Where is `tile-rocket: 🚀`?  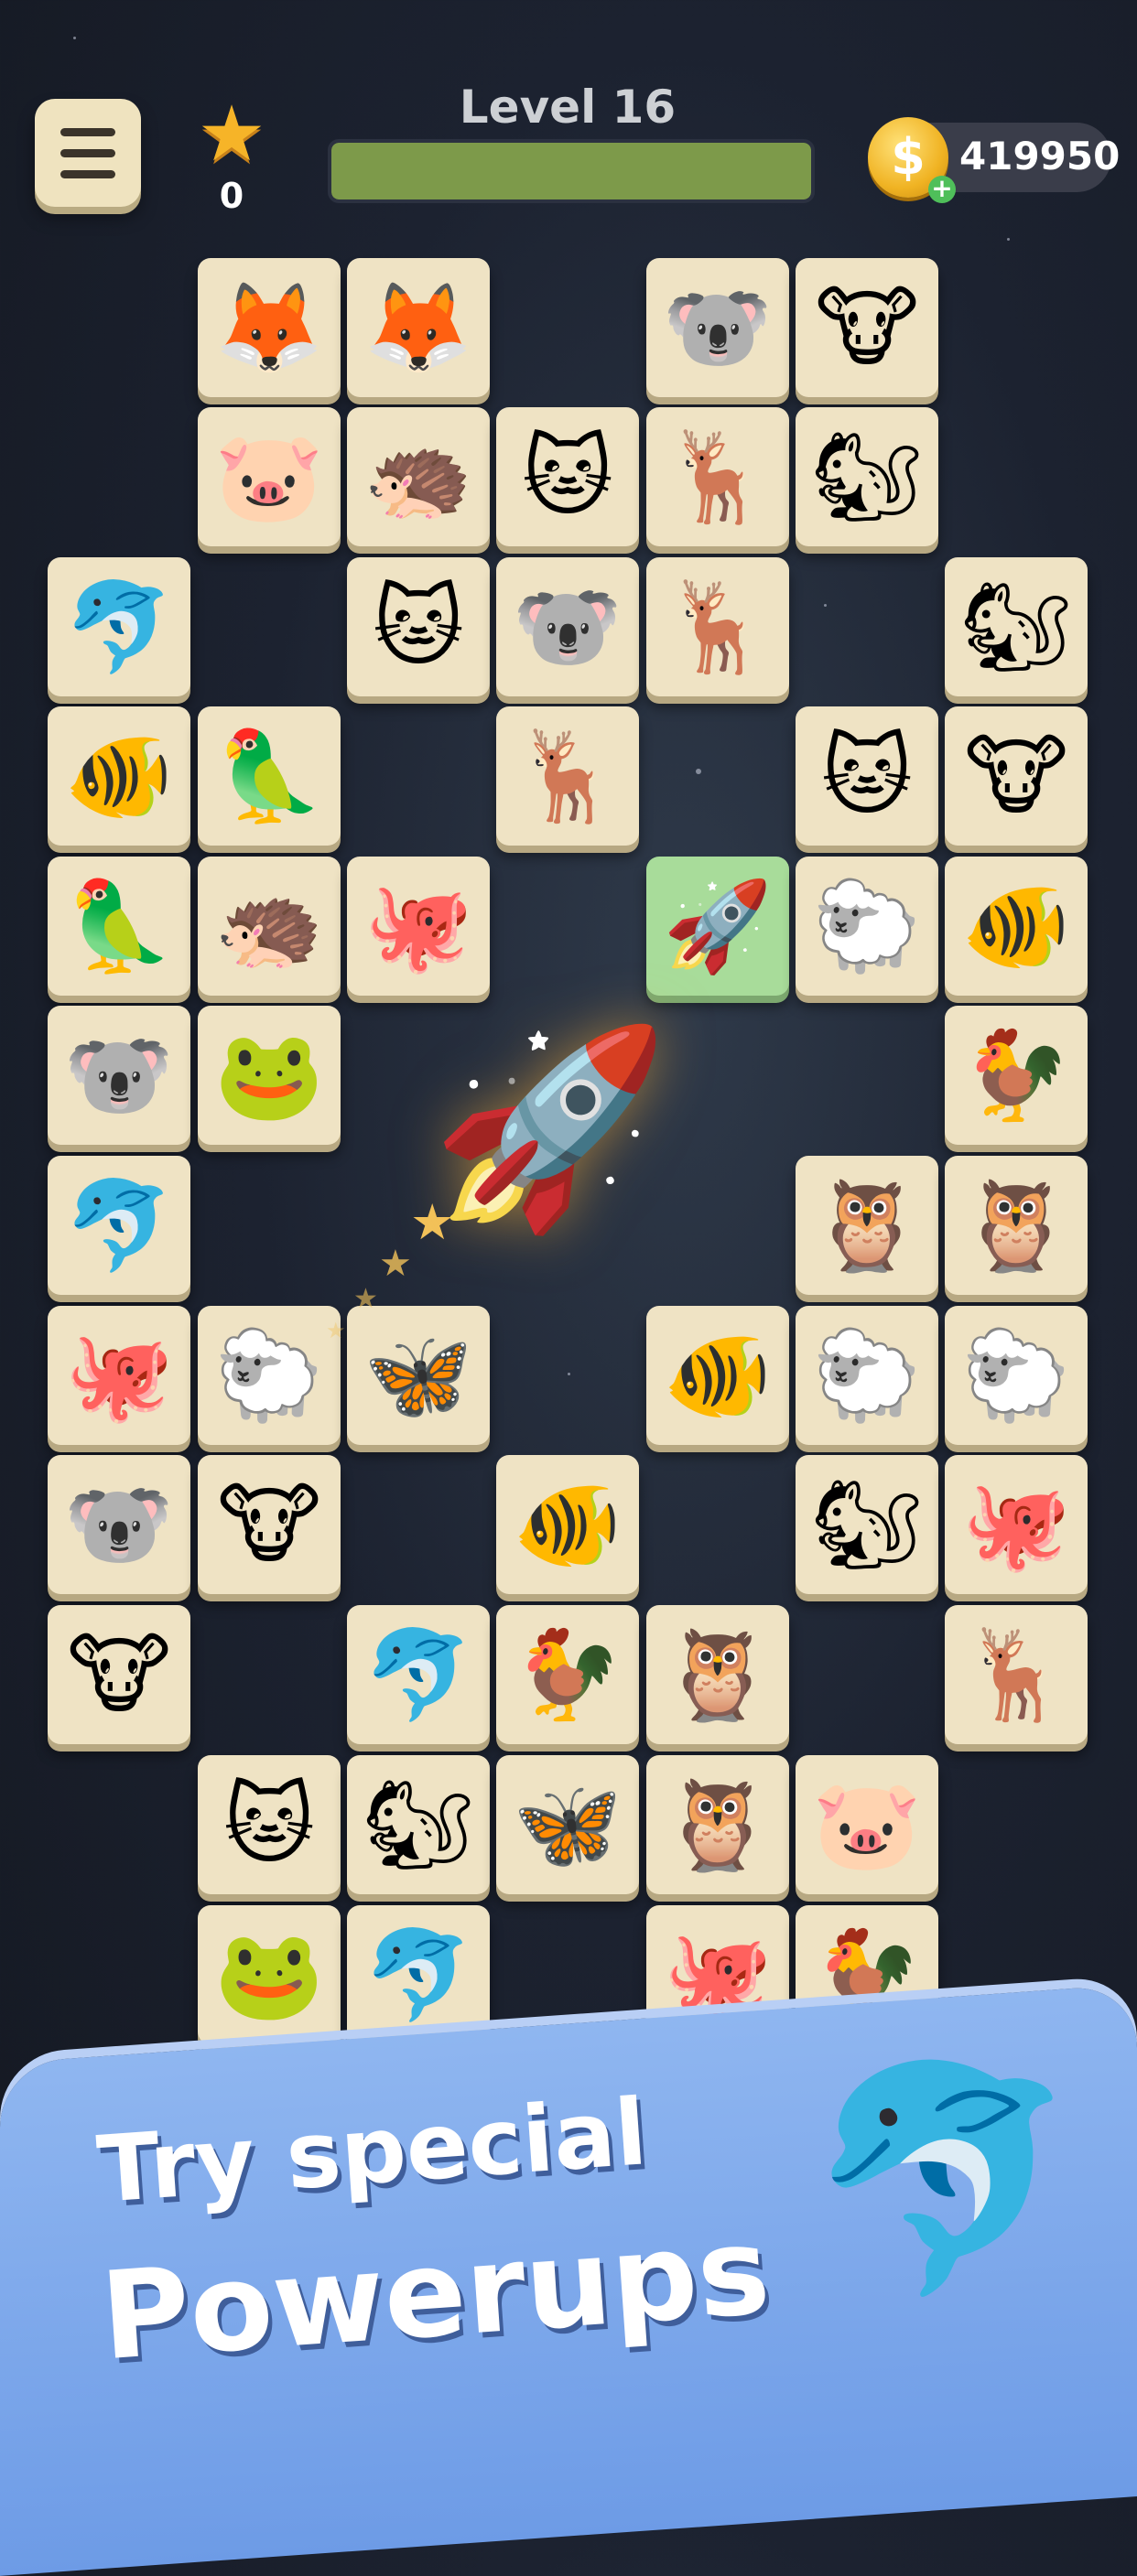 tile-rocket: 🚀 is located at coordinates (717, 926).